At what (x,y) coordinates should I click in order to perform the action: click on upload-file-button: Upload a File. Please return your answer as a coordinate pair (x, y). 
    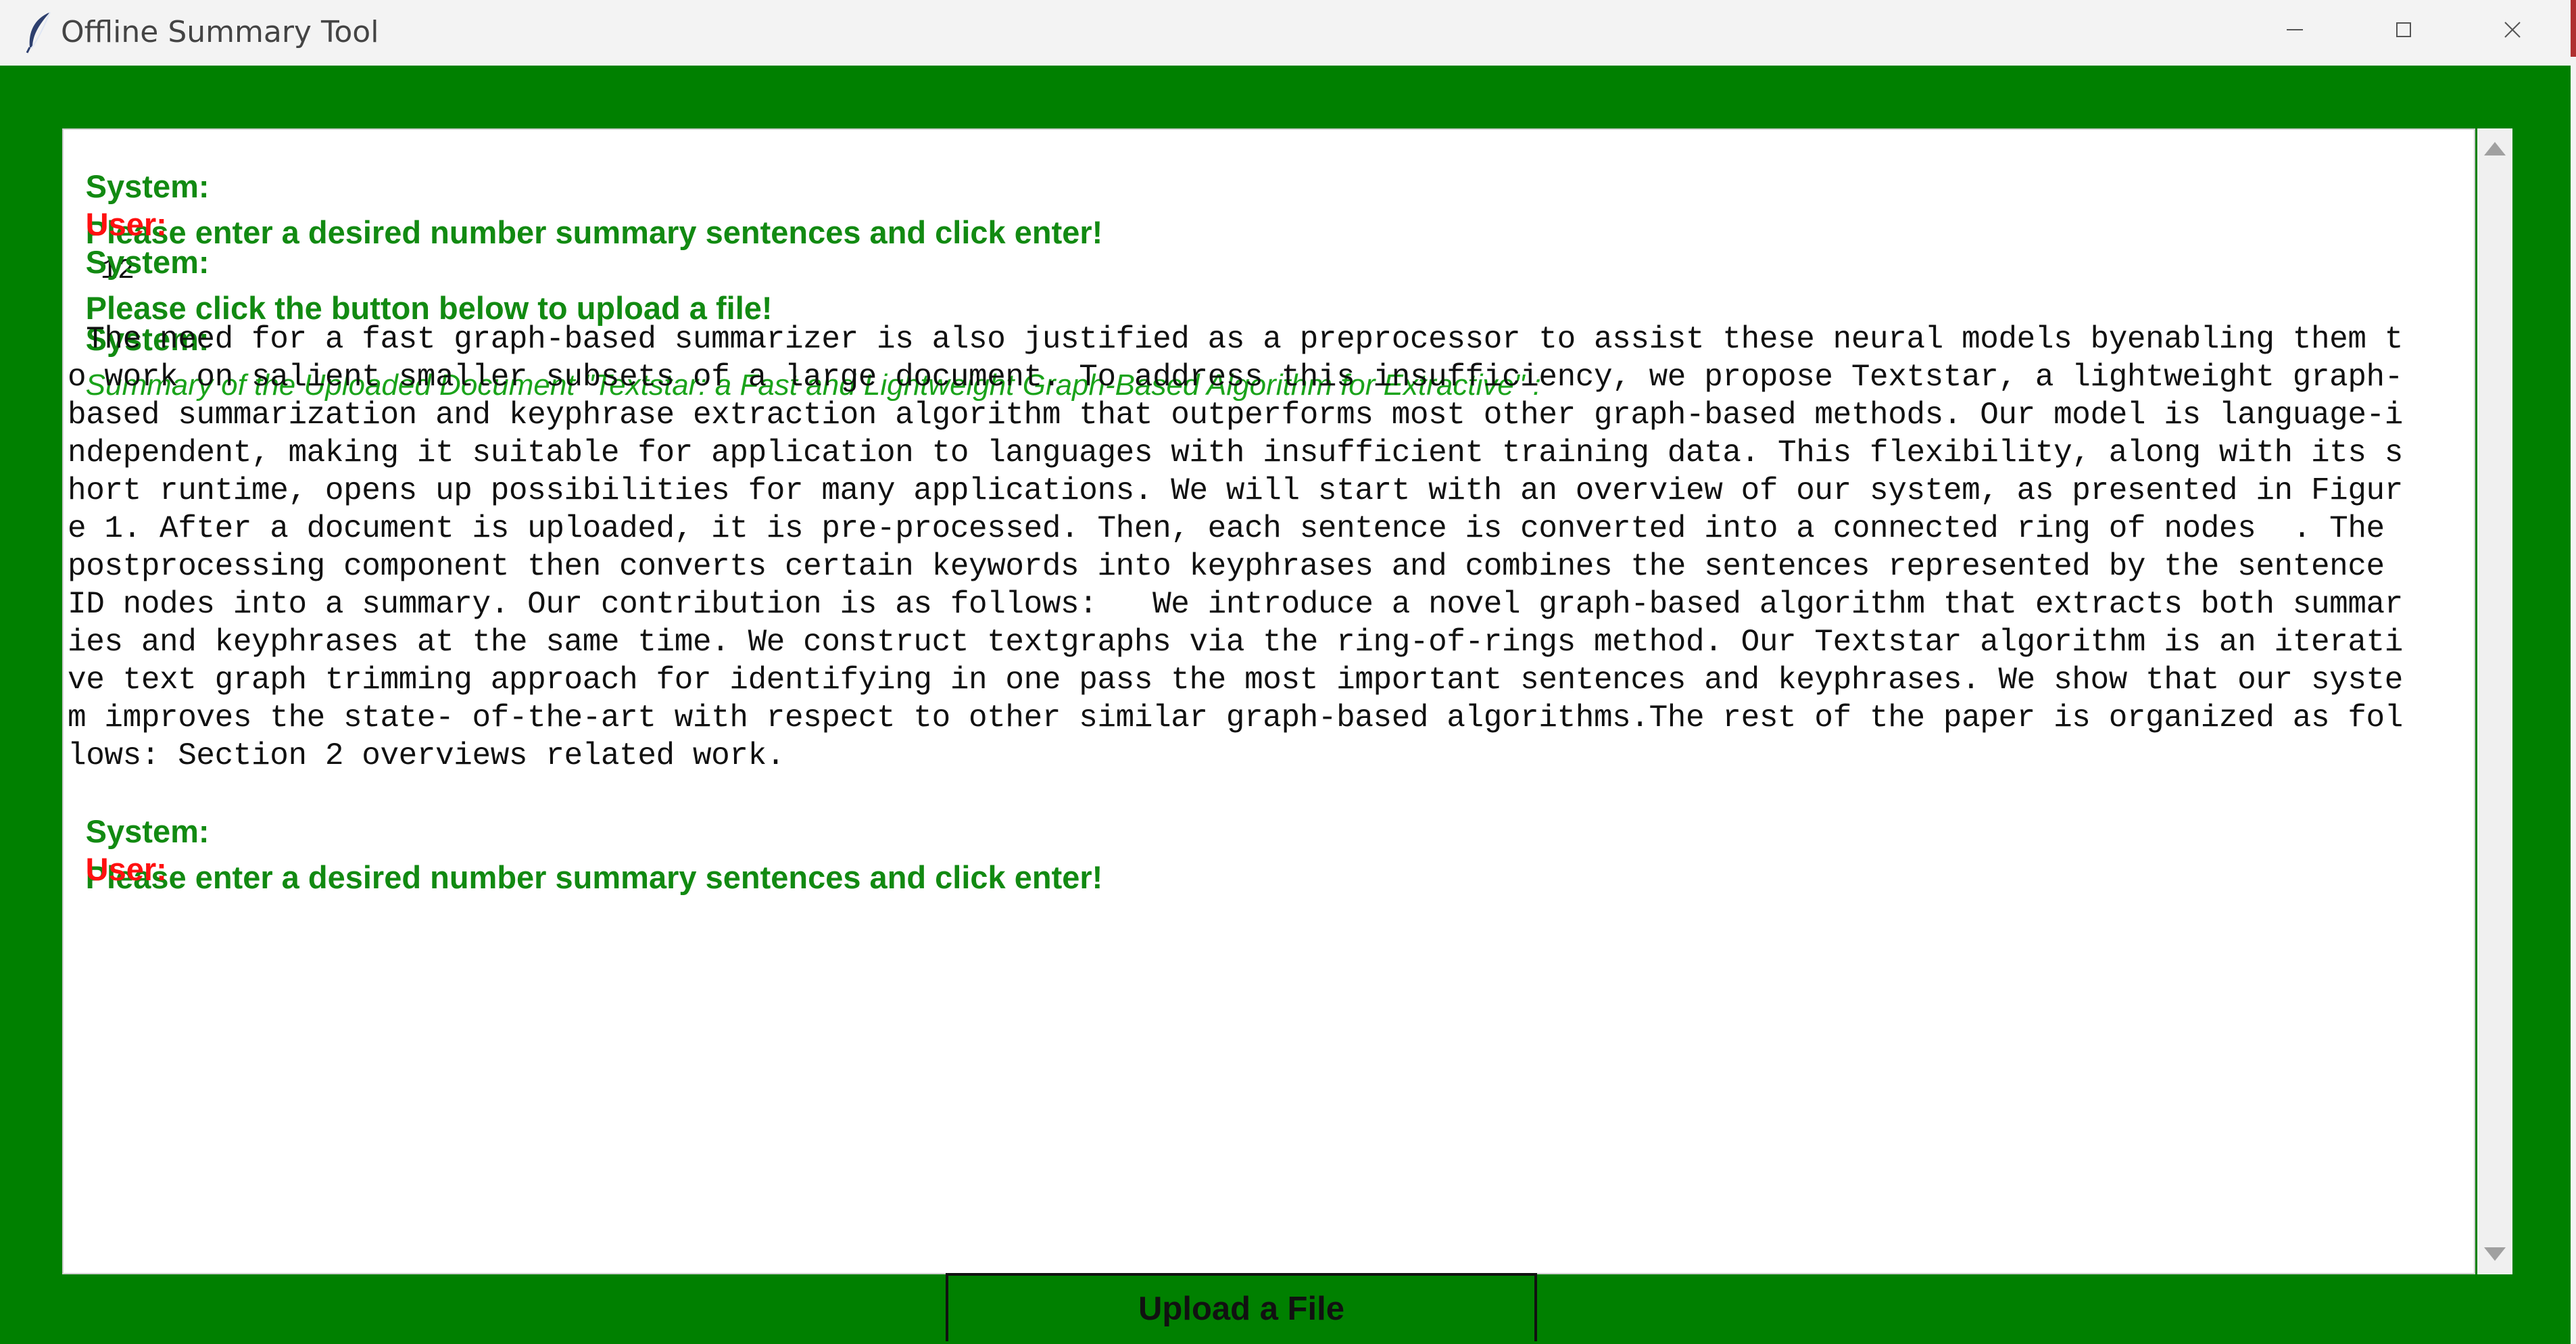
    Looking at the image, I should click on (1241, 1307).